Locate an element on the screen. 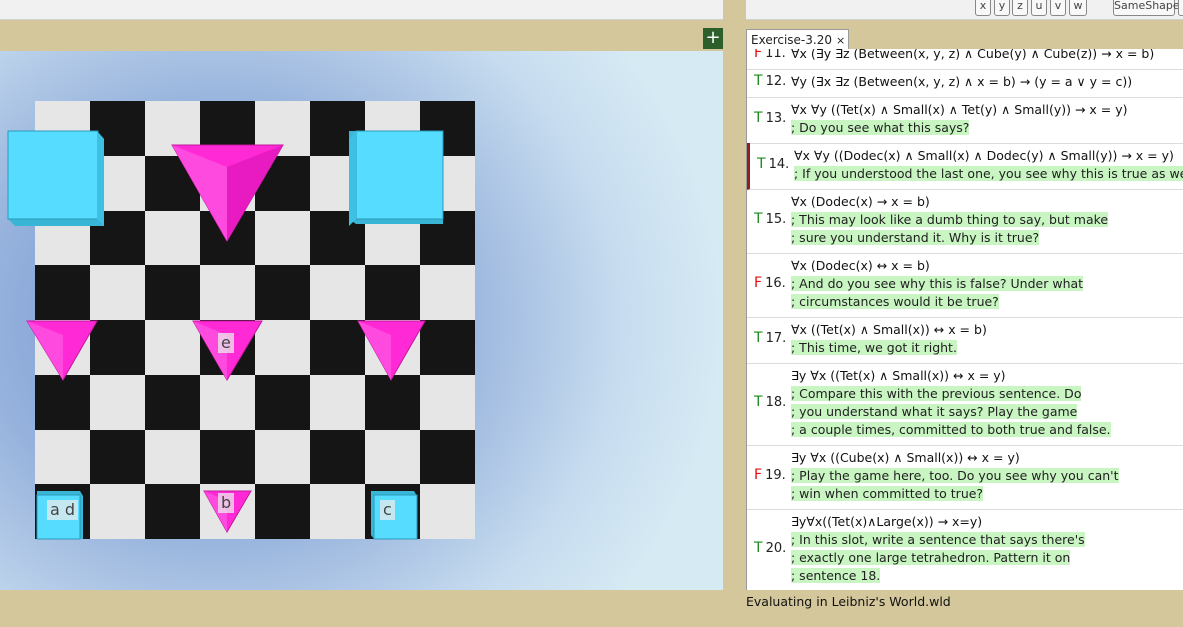 The image size is (1183, 627). label-a-d: a d is located at coordinates (63, 510).